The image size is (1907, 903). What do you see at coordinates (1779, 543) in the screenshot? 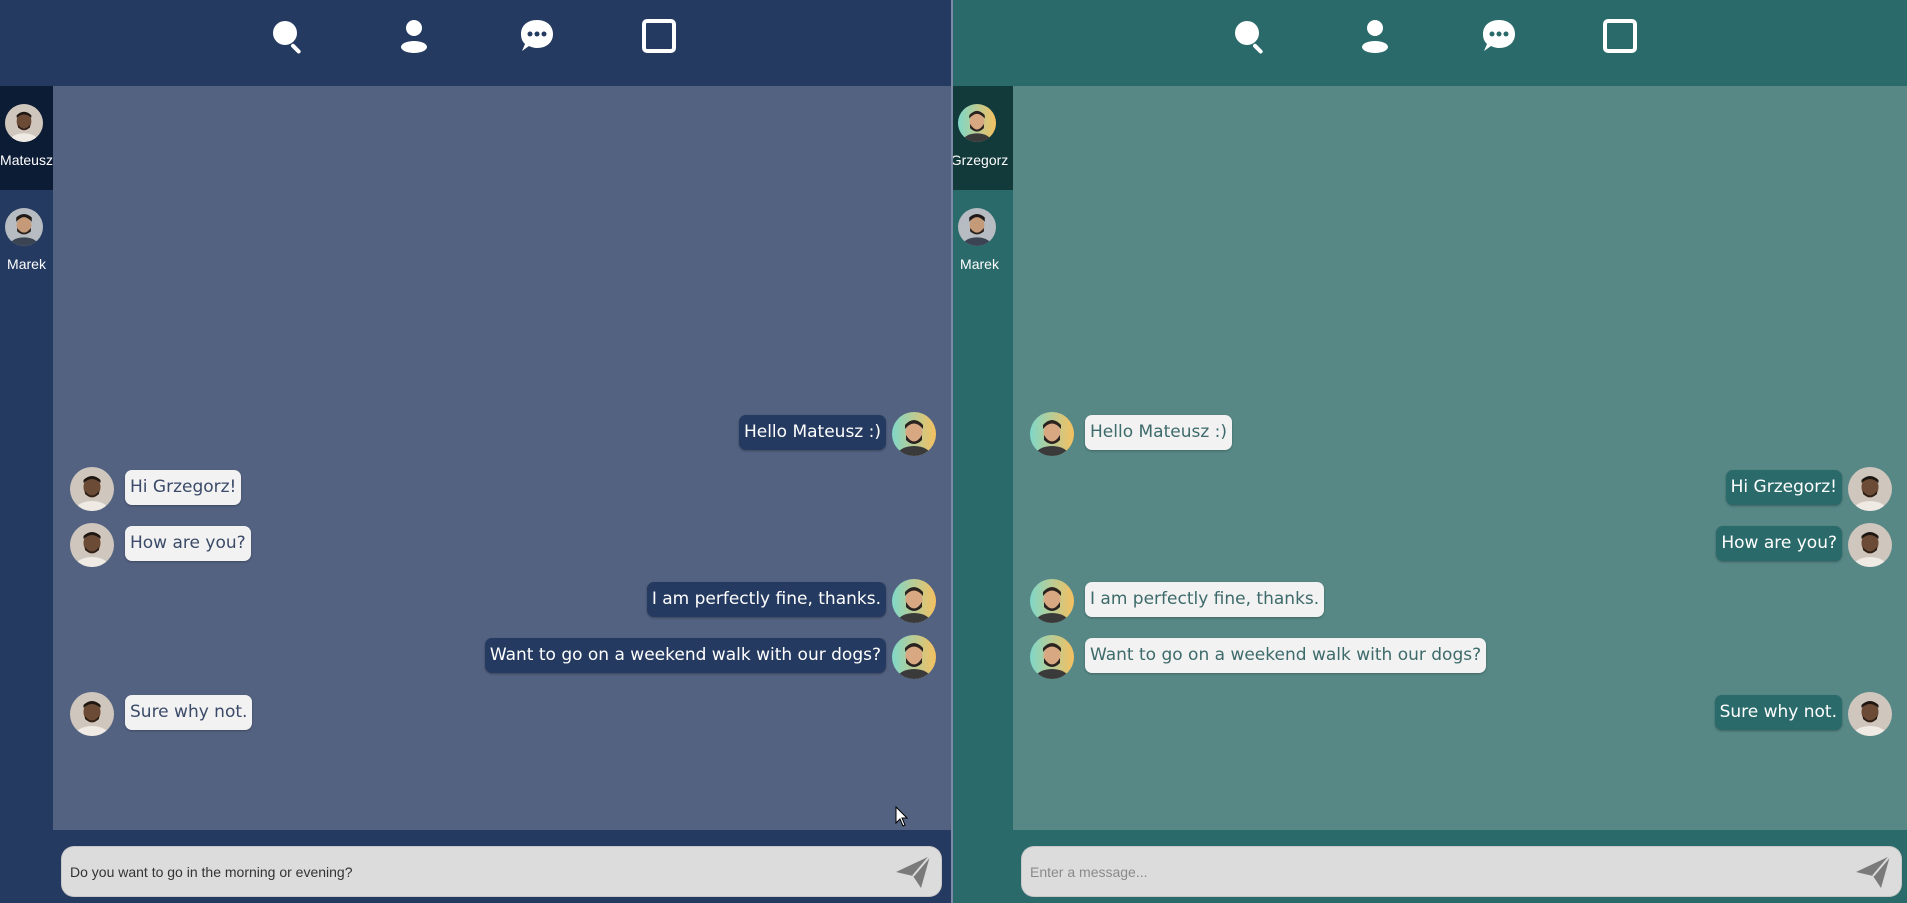
I see `outgoing-message: How are you?` at bounding box center [1779, 543].